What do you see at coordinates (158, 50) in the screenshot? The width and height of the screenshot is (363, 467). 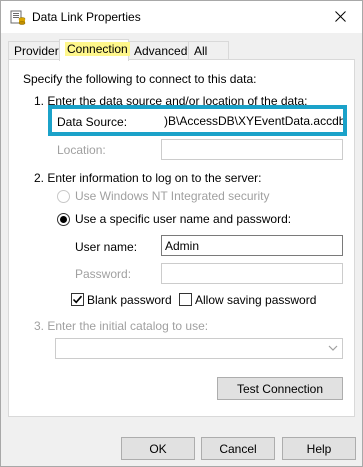 I see `tab-advanced: Advanced` at bounding box center [158, 50].